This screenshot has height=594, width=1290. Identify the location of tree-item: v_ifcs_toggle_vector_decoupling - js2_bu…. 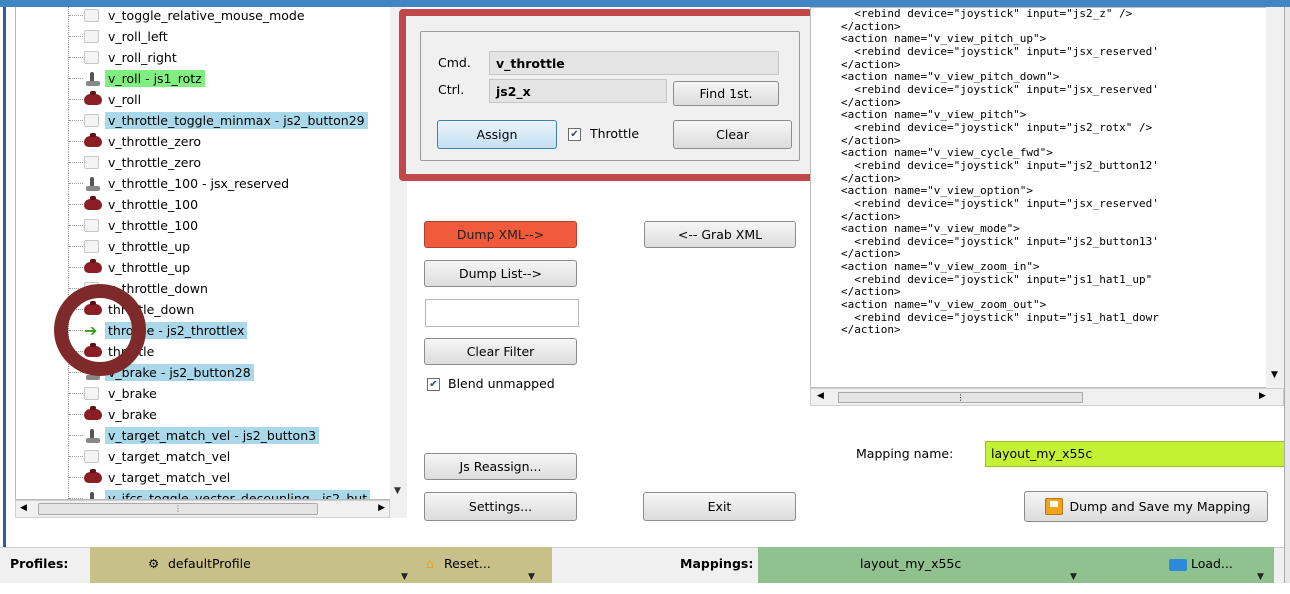
(211, 493).